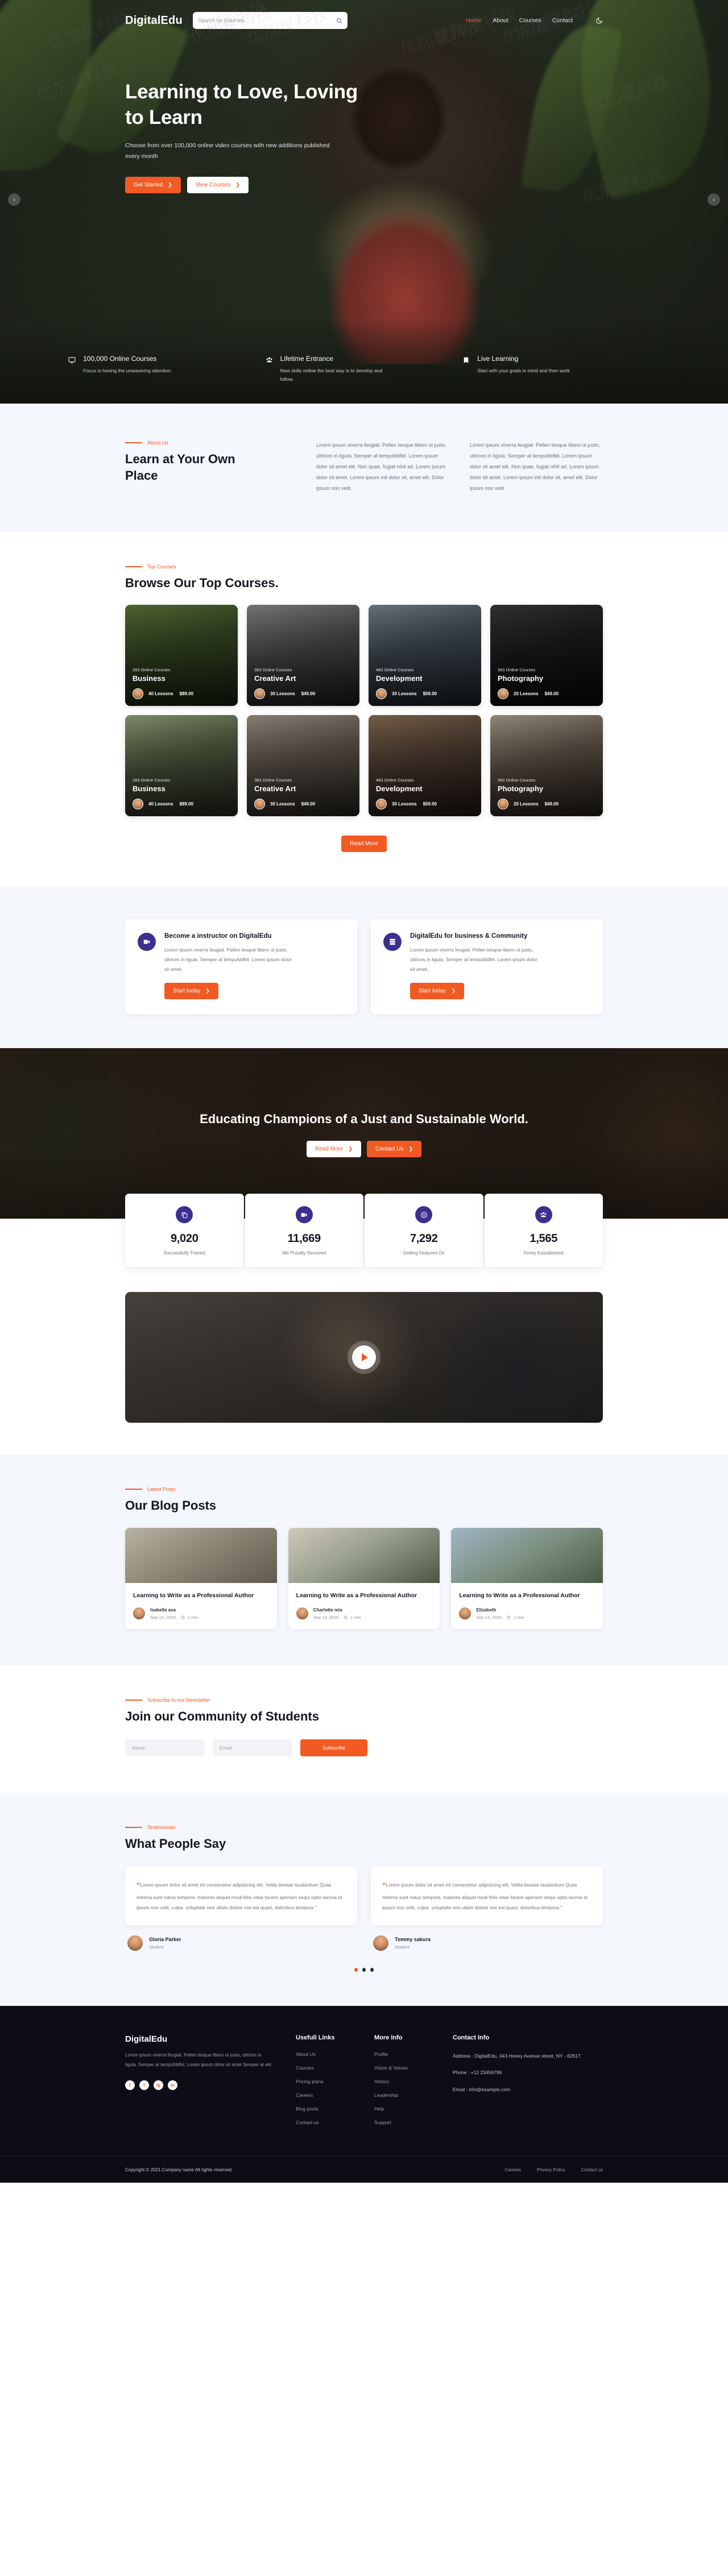  Describe the element at coordinates (153, 186) in the screenshot. I see `get-started-button: Get Started ❯` at that location.